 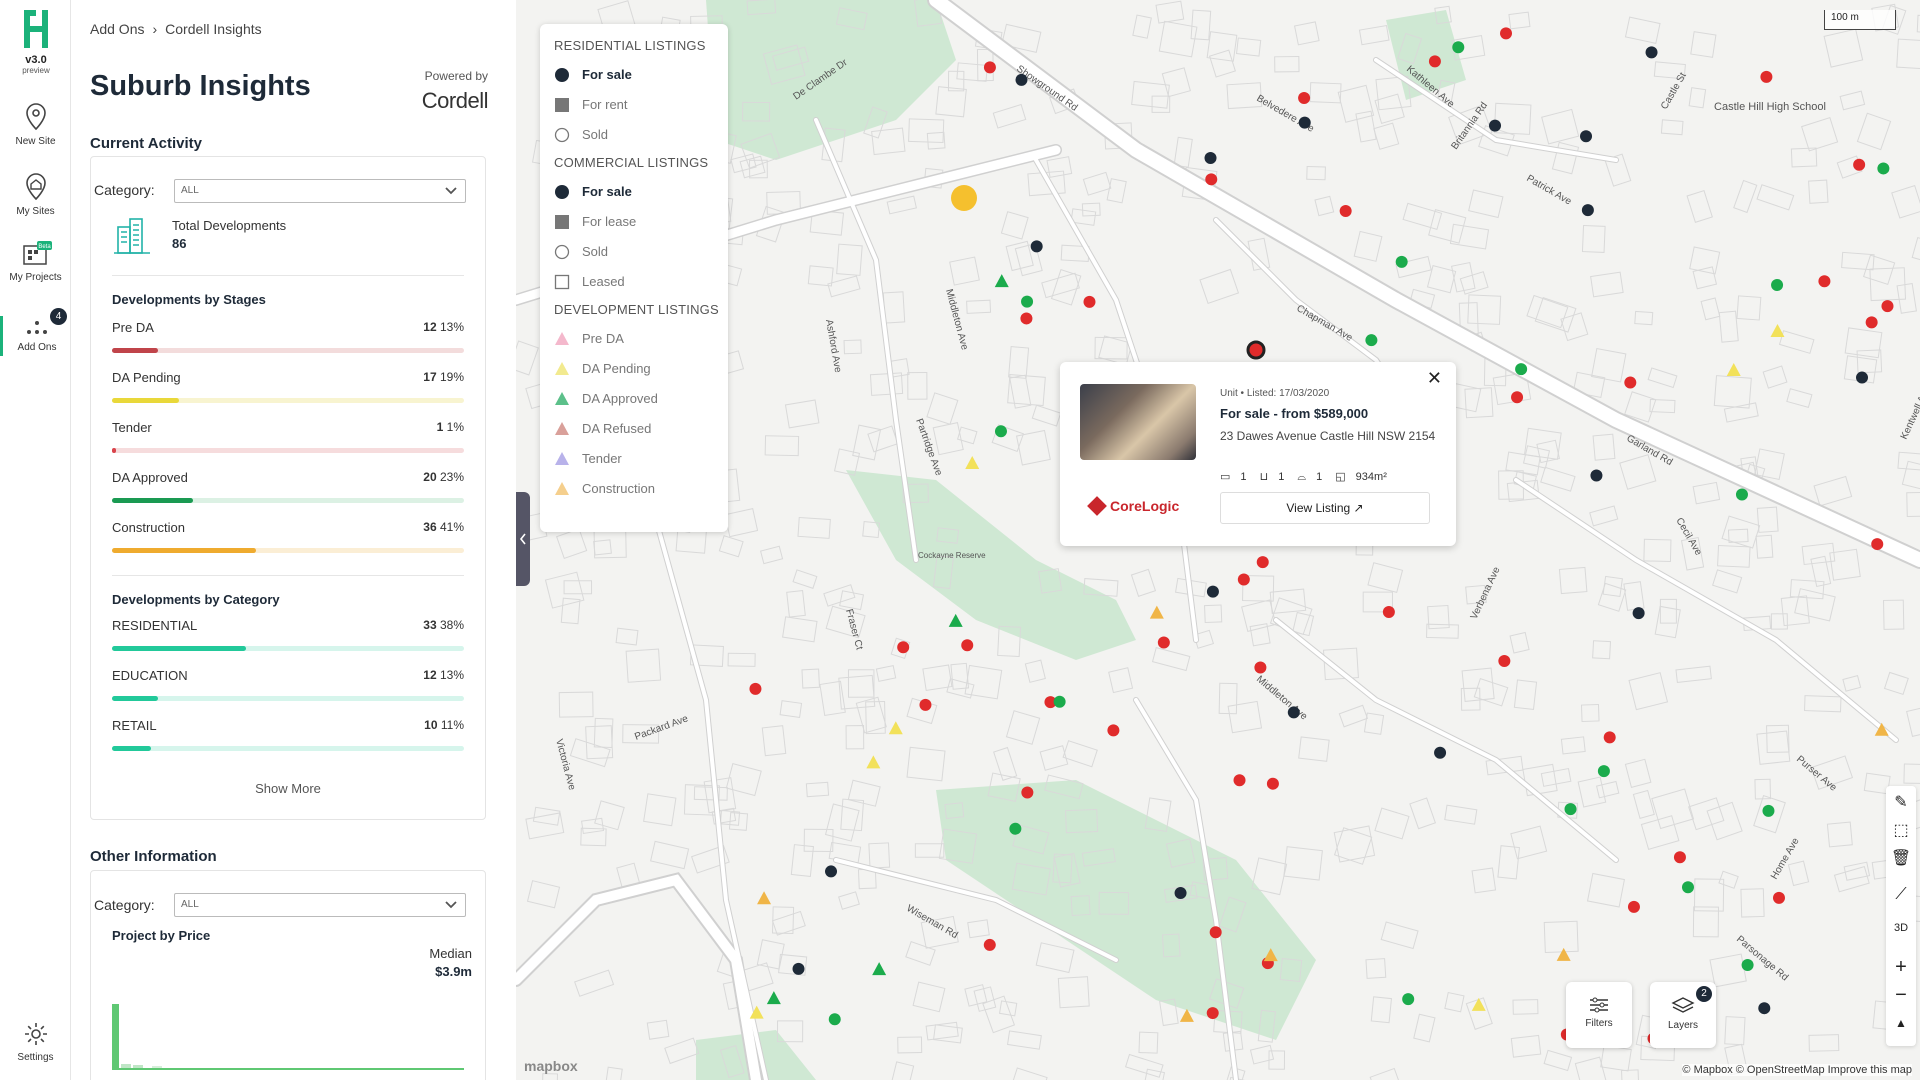 What do you see at coordinates (1434, 378) in the screenshot?
I see `close-icon: ✕` at bounding box center [1434, 378].